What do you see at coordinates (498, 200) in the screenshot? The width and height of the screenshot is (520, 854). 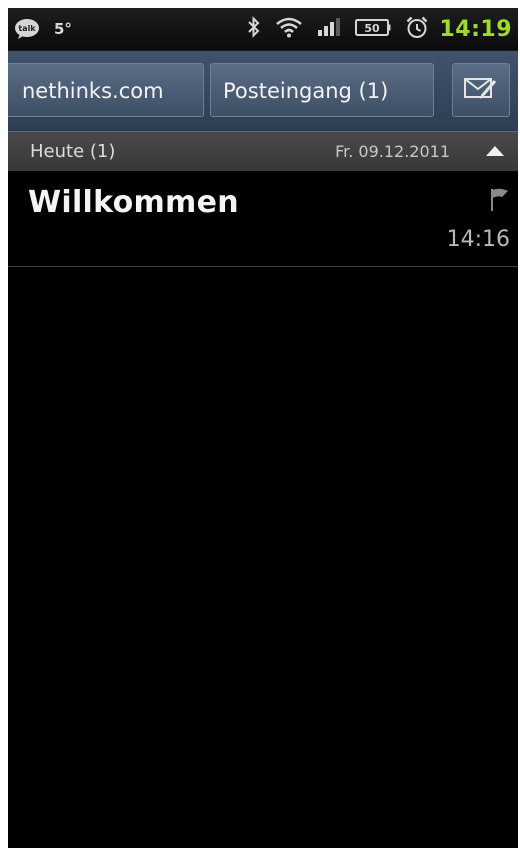 I see `flag-icon` at bounding box center [498, 200].